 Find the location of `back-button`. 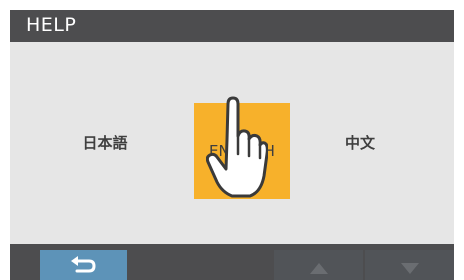

back-button is located at coordinates (83, 265).